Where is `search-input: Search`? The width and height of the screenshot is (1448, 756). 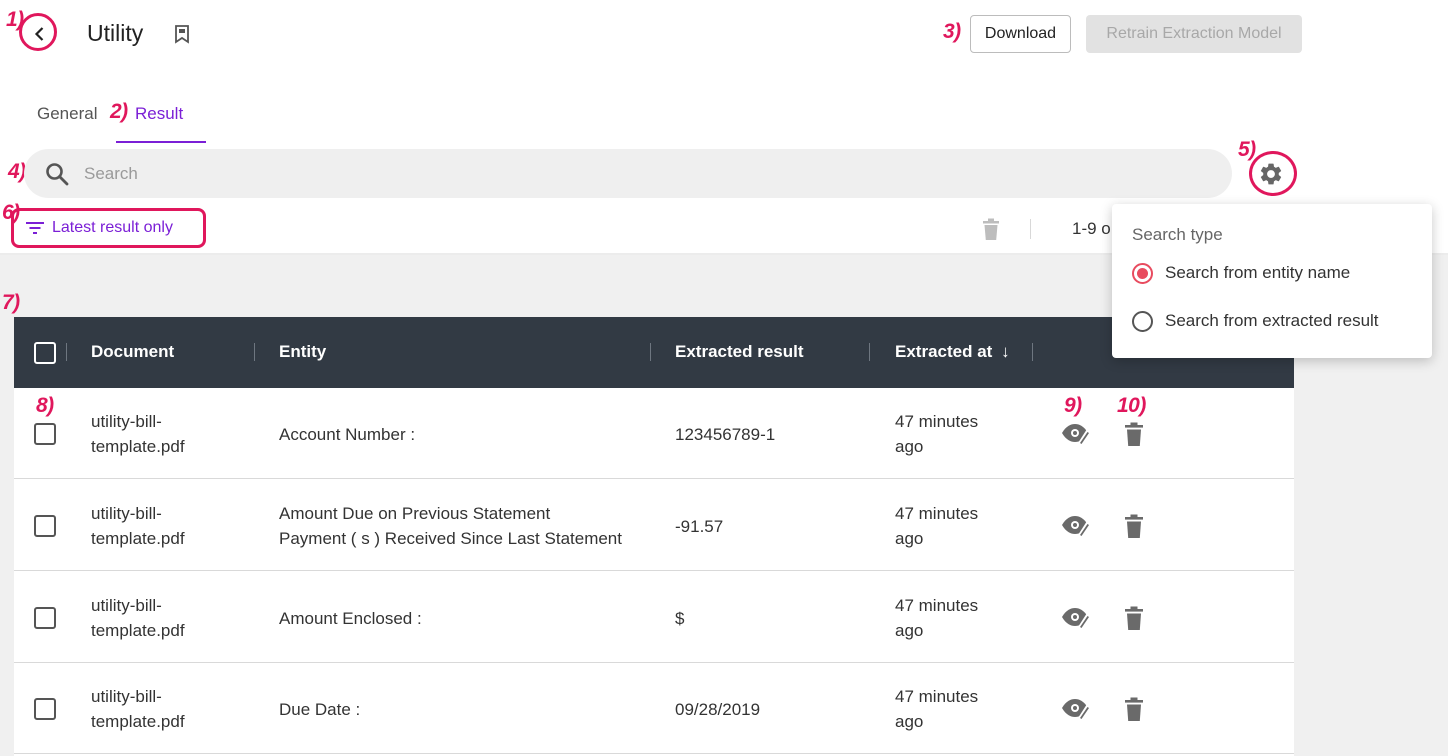 search-input: Search is located at coordinates (111, 174).